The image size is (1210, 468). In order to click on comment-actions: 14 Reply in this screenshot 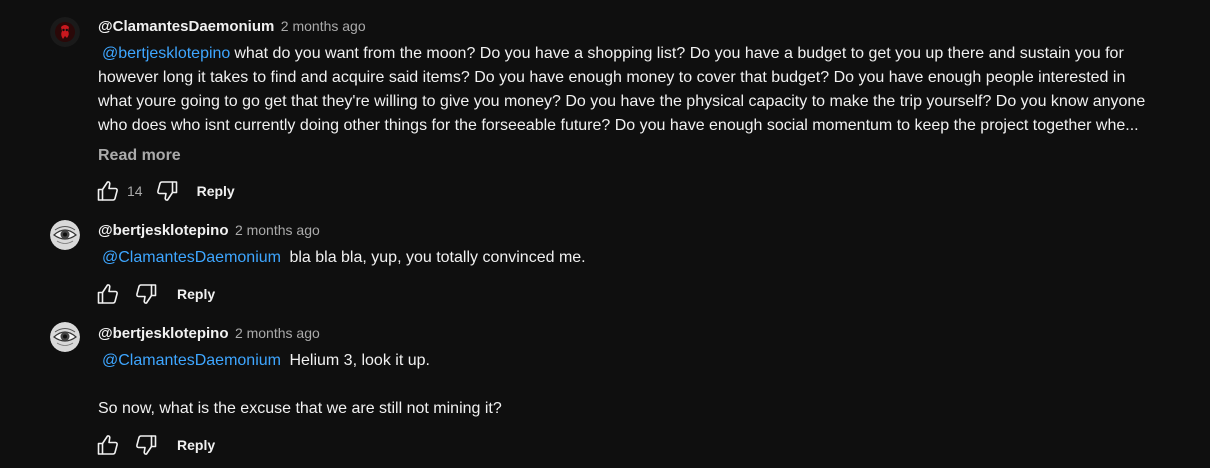, I will do `click(165, 191)`.